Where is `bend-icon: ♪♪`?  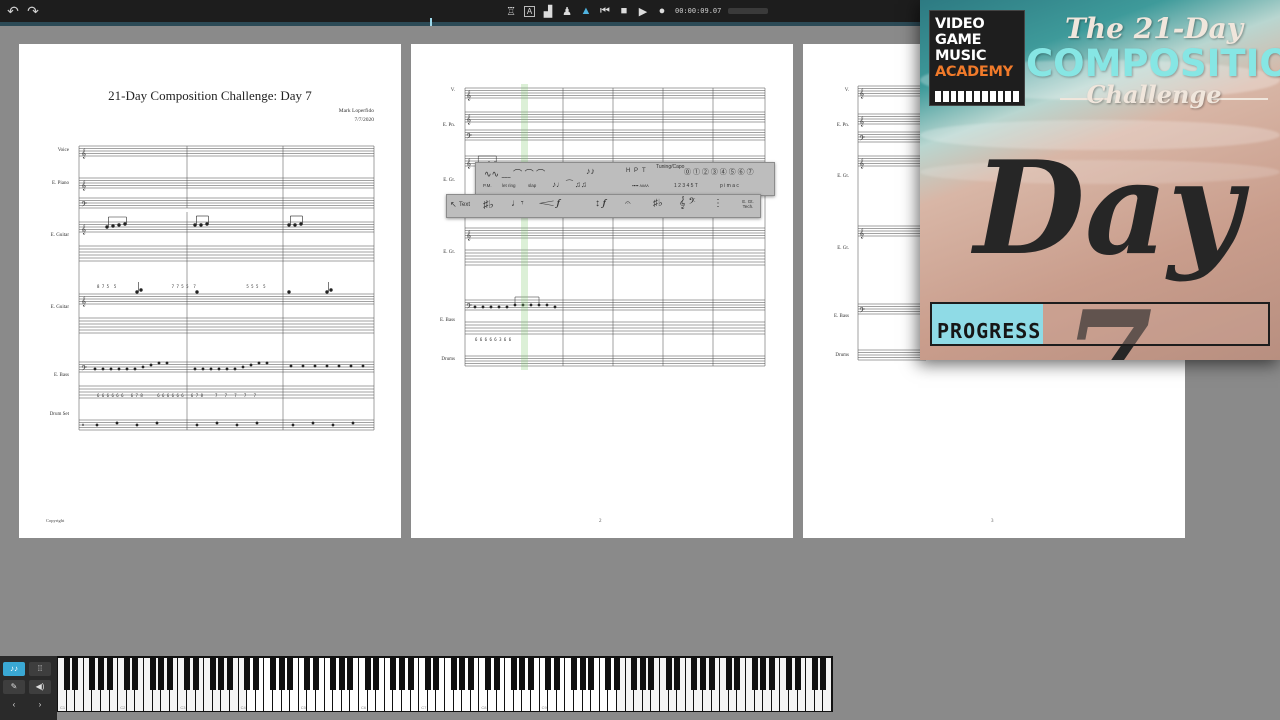 bend-icon: ♪♪ is located at coordinates (590, 171).